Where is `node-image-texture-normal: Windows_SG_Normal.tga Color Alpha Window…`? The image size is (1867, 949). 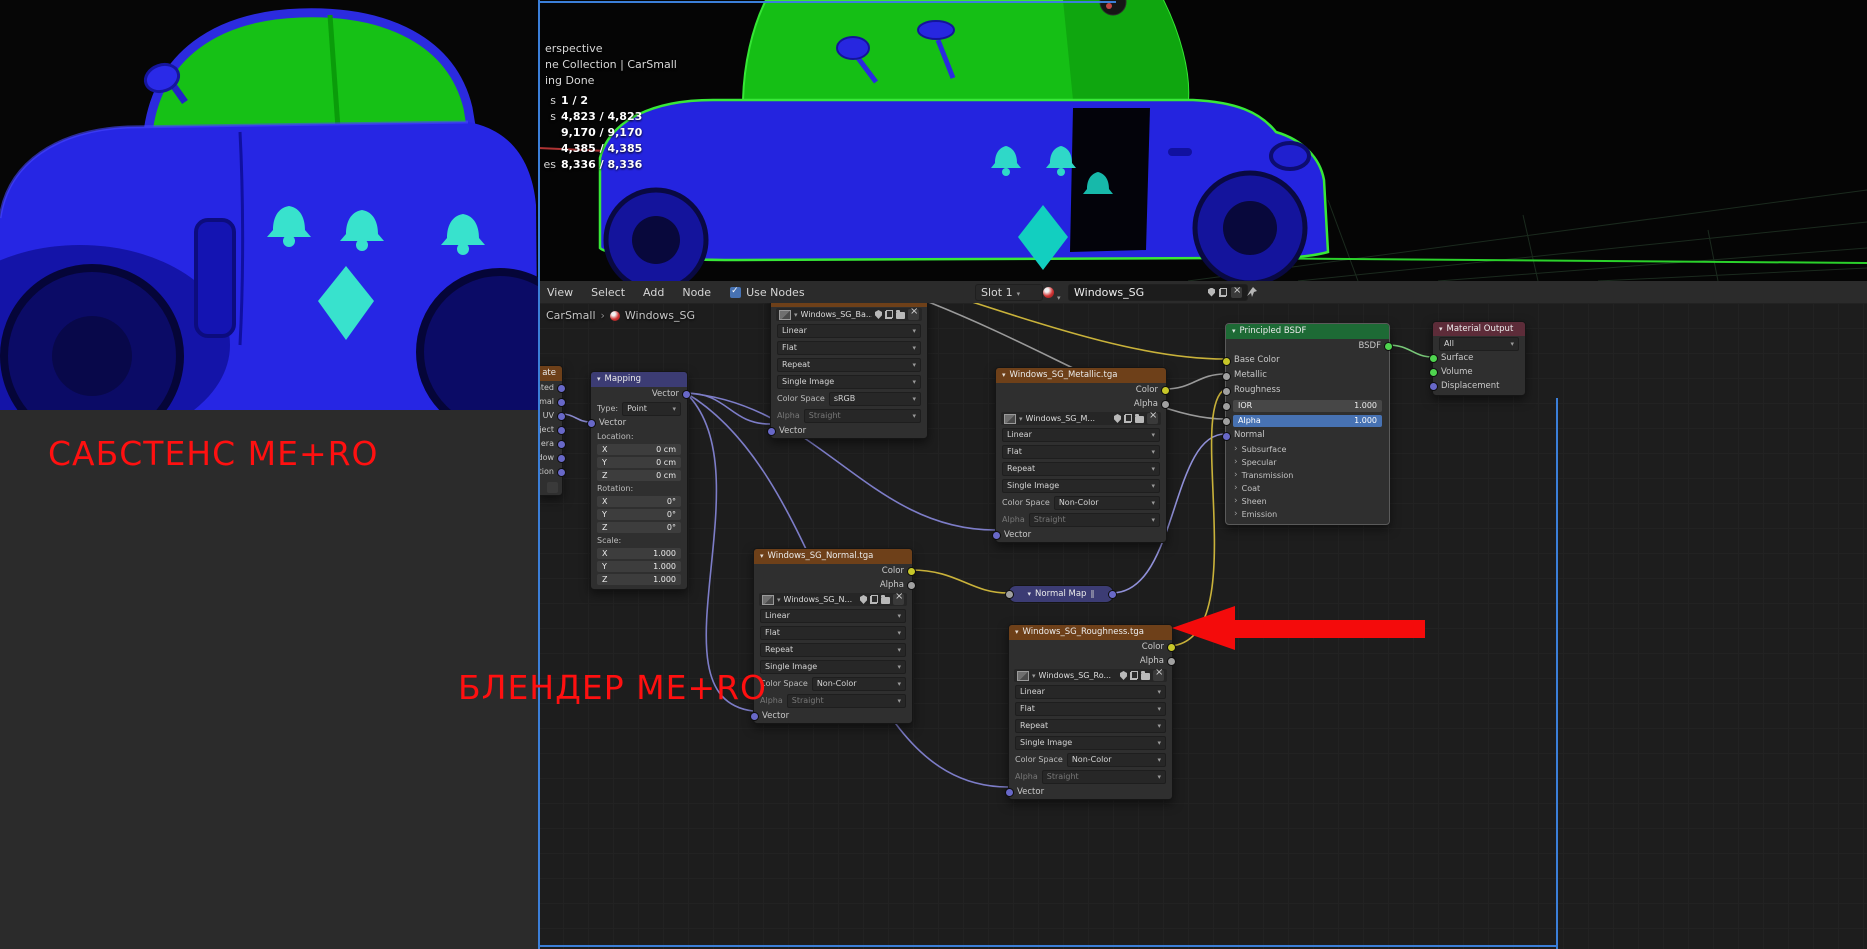 node-image-texture-normal: Windows_SG_Normal.tga Color Alpha Window… is located at coordinates (833, 636).